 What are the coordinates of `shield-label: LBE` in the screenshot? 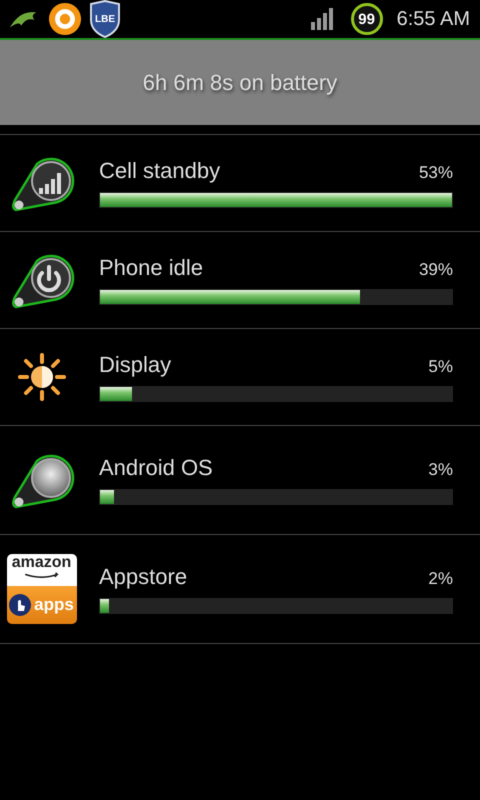 It's located at (105, 19).